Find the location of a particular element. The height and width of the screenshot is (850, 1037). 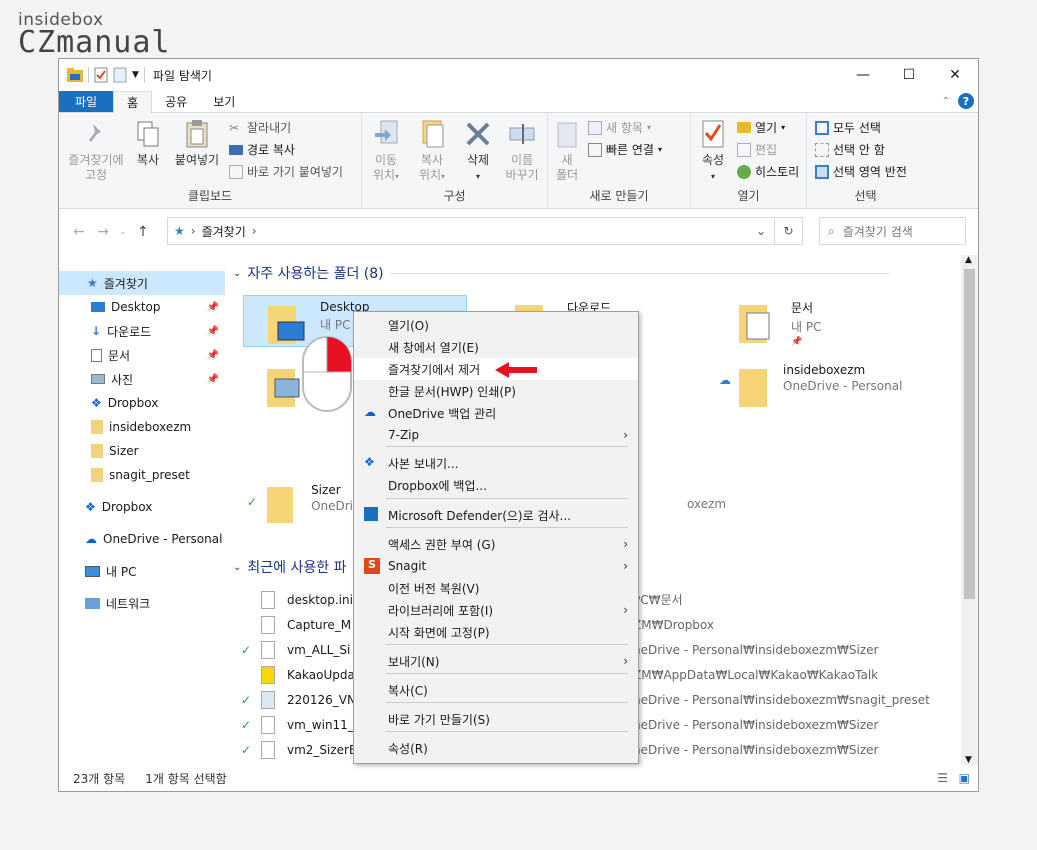

menu-item-hwp-print: 한글 문서(HWP) 인쇄(P) is located at coordinates (496, 391).